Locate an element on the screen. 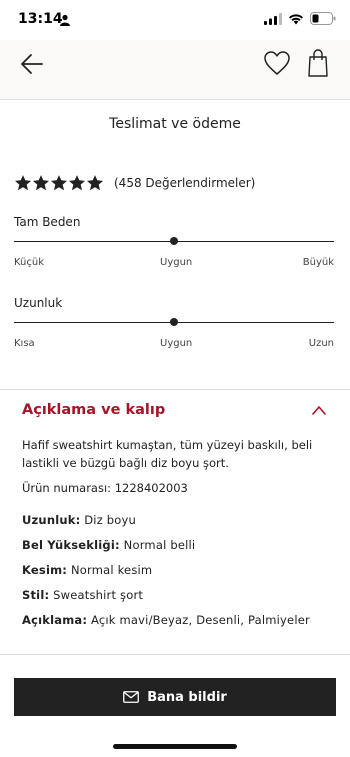 The width and height of the screenshot is (350, 757). attribute-row: Uzunluk: Diz boyu is located at coordinates (79, 520).